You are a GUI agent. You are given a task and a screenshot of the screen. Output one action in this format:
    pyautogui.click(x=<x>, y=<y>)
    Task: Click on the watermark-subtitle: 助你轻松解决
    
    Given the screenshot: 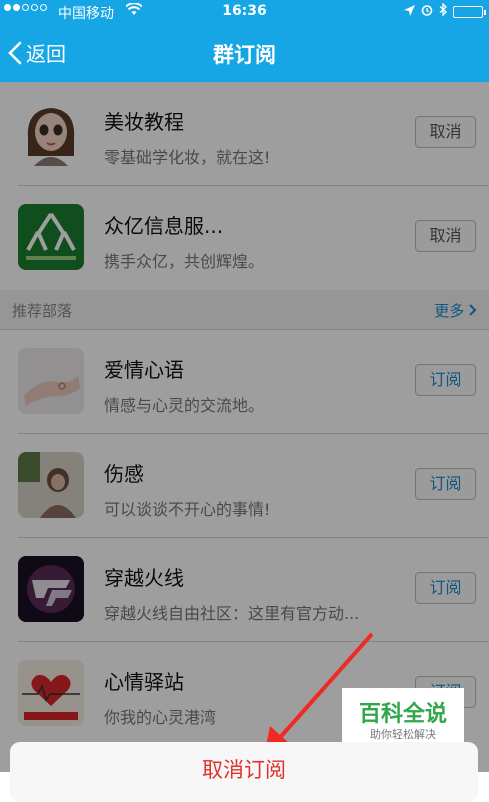 What is the action you would take?
    pyautogui.click(x=403, y=734)
    